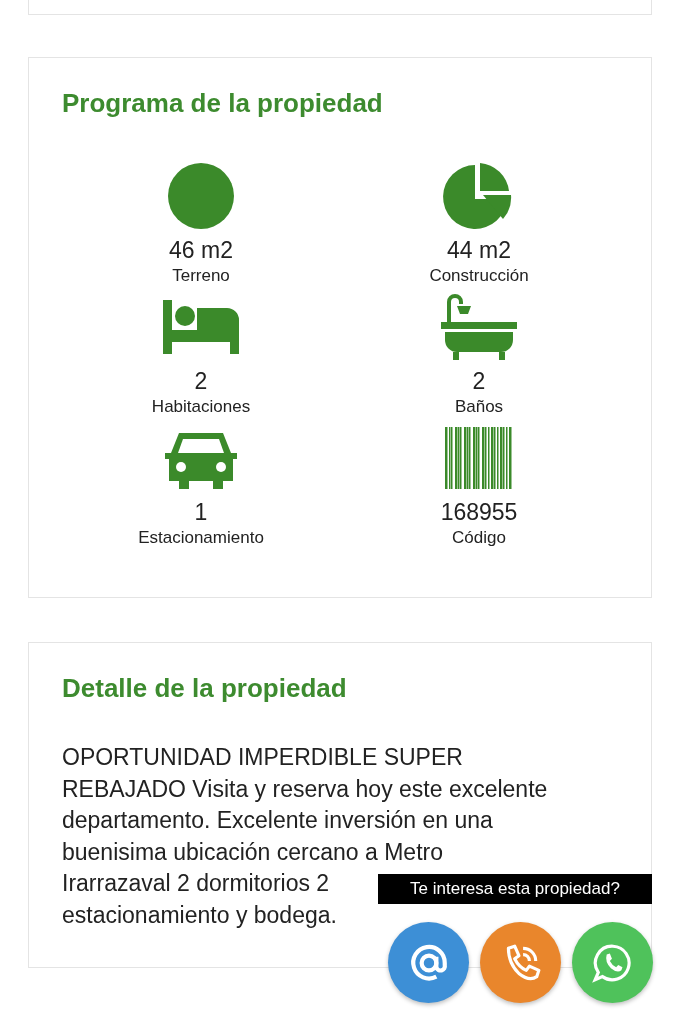 The height and width of the screenshot is (1020, 680). I want to click on description-line: REBAJADO Visita y reserva hoy este excelente, so click(305, 789).